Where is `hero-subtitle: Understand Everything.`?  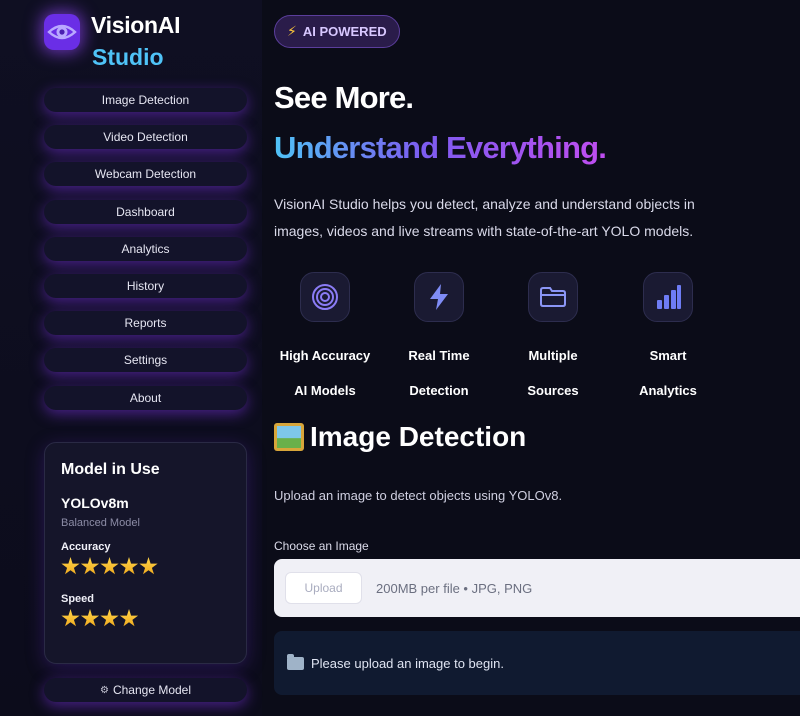
hero-subtitle: Understand Everything. is located at coordinates (440, 147).